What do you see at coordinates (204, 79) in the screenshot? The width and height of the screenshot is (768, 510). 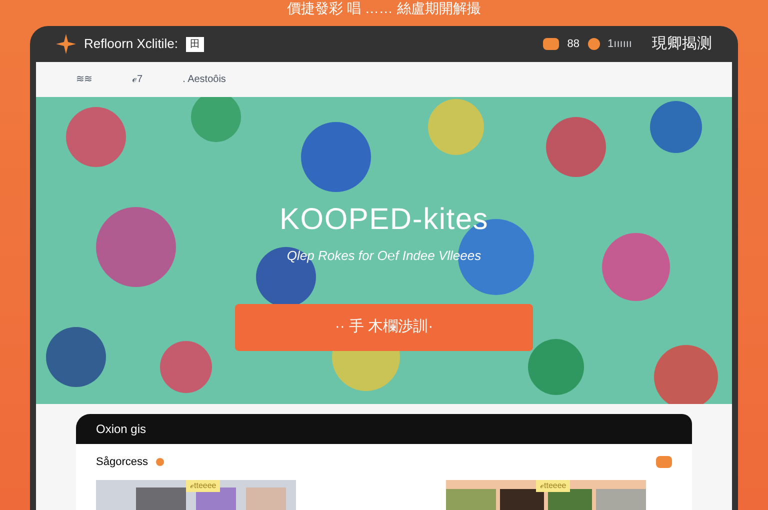 I see `nav-item: . Aestoôis` at bounding box center [204, 79].